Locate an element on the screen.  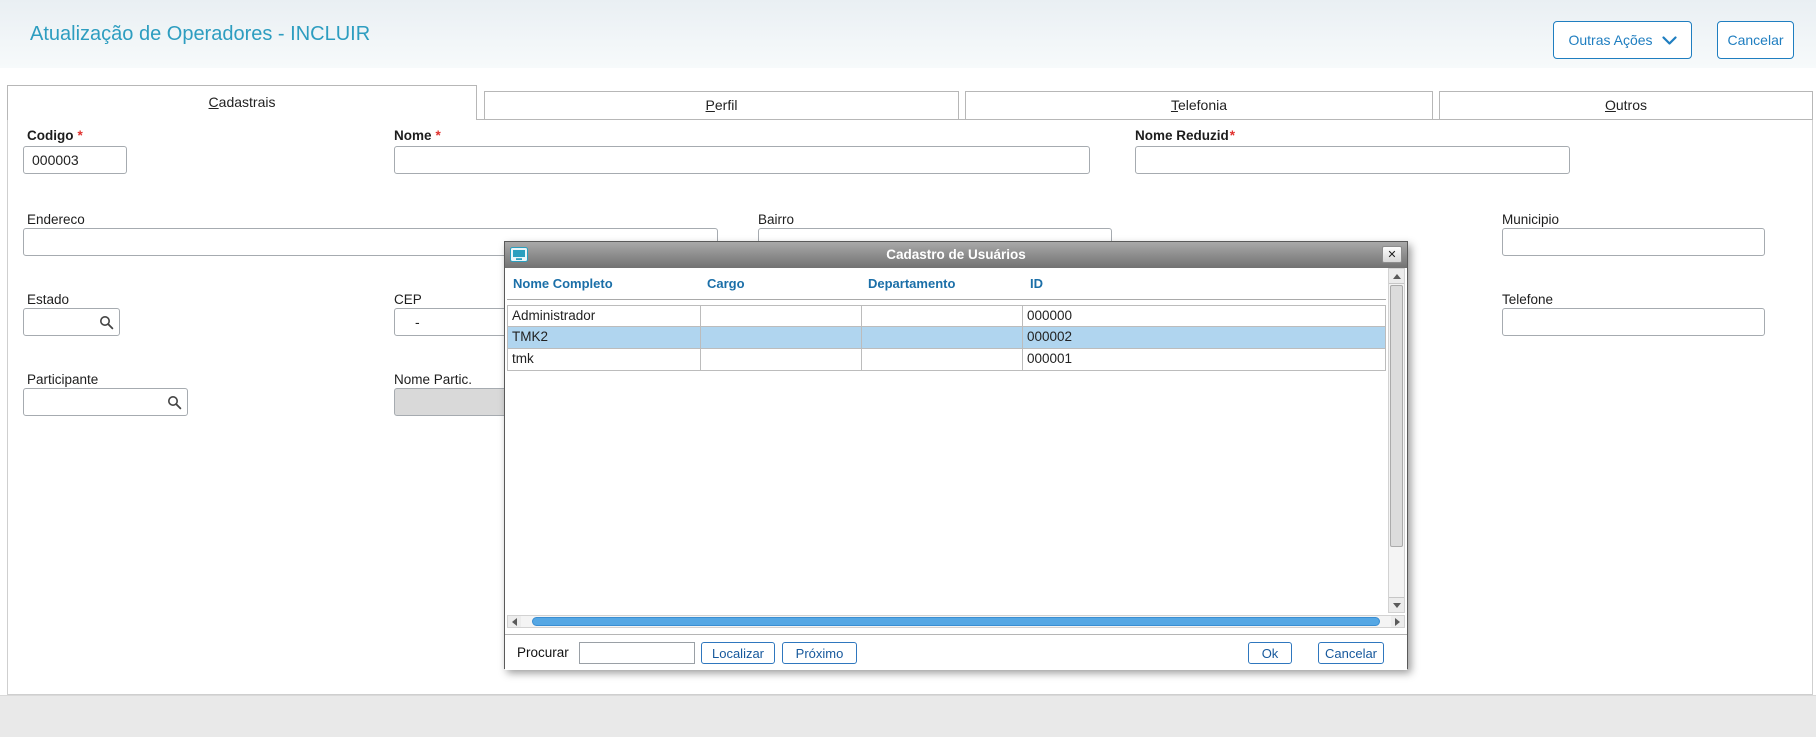
vertical-scrollbar is located at coordinates (1396, 440).